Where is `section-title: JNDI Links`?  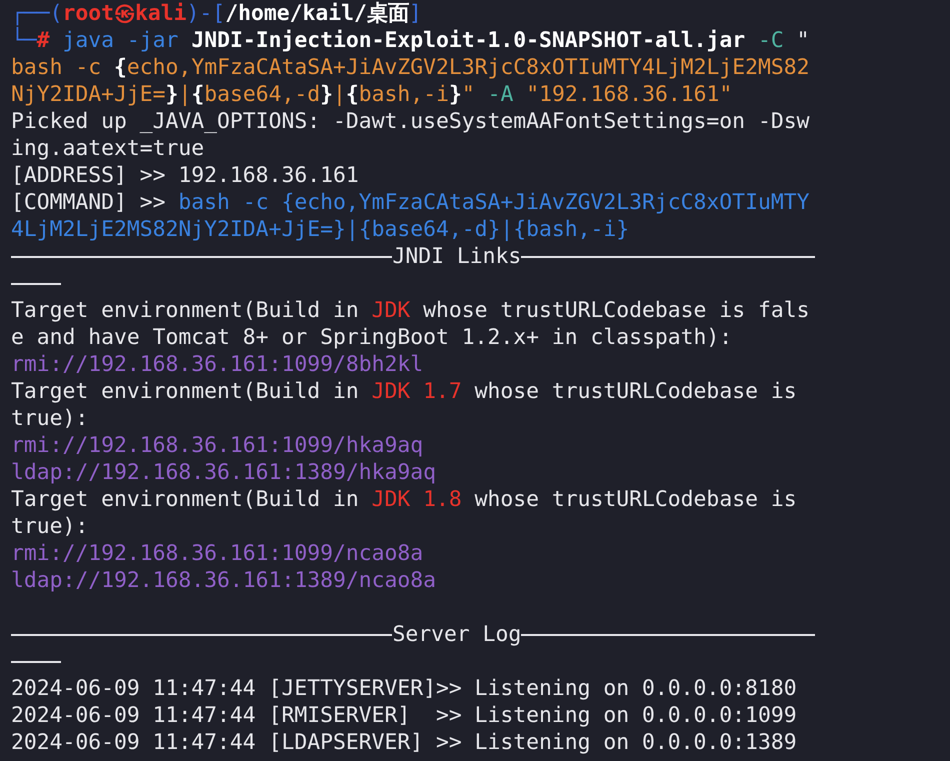 section-title: JNDI Links is located at coordinates (457, 256).